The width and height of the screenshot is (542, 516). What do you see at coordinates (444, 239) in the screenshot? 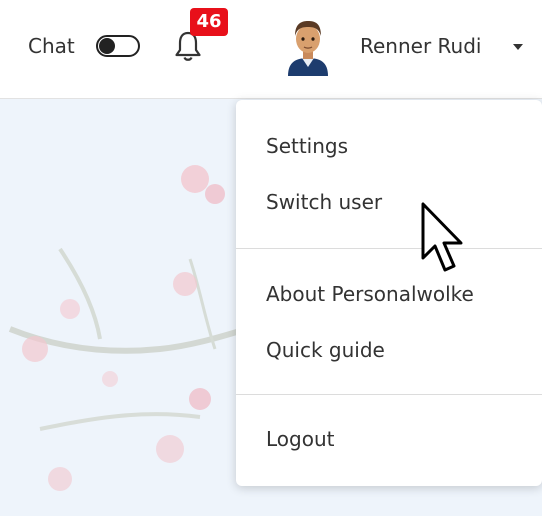
I see `mouse-pointer-icon` at bounding box center [444, 239].